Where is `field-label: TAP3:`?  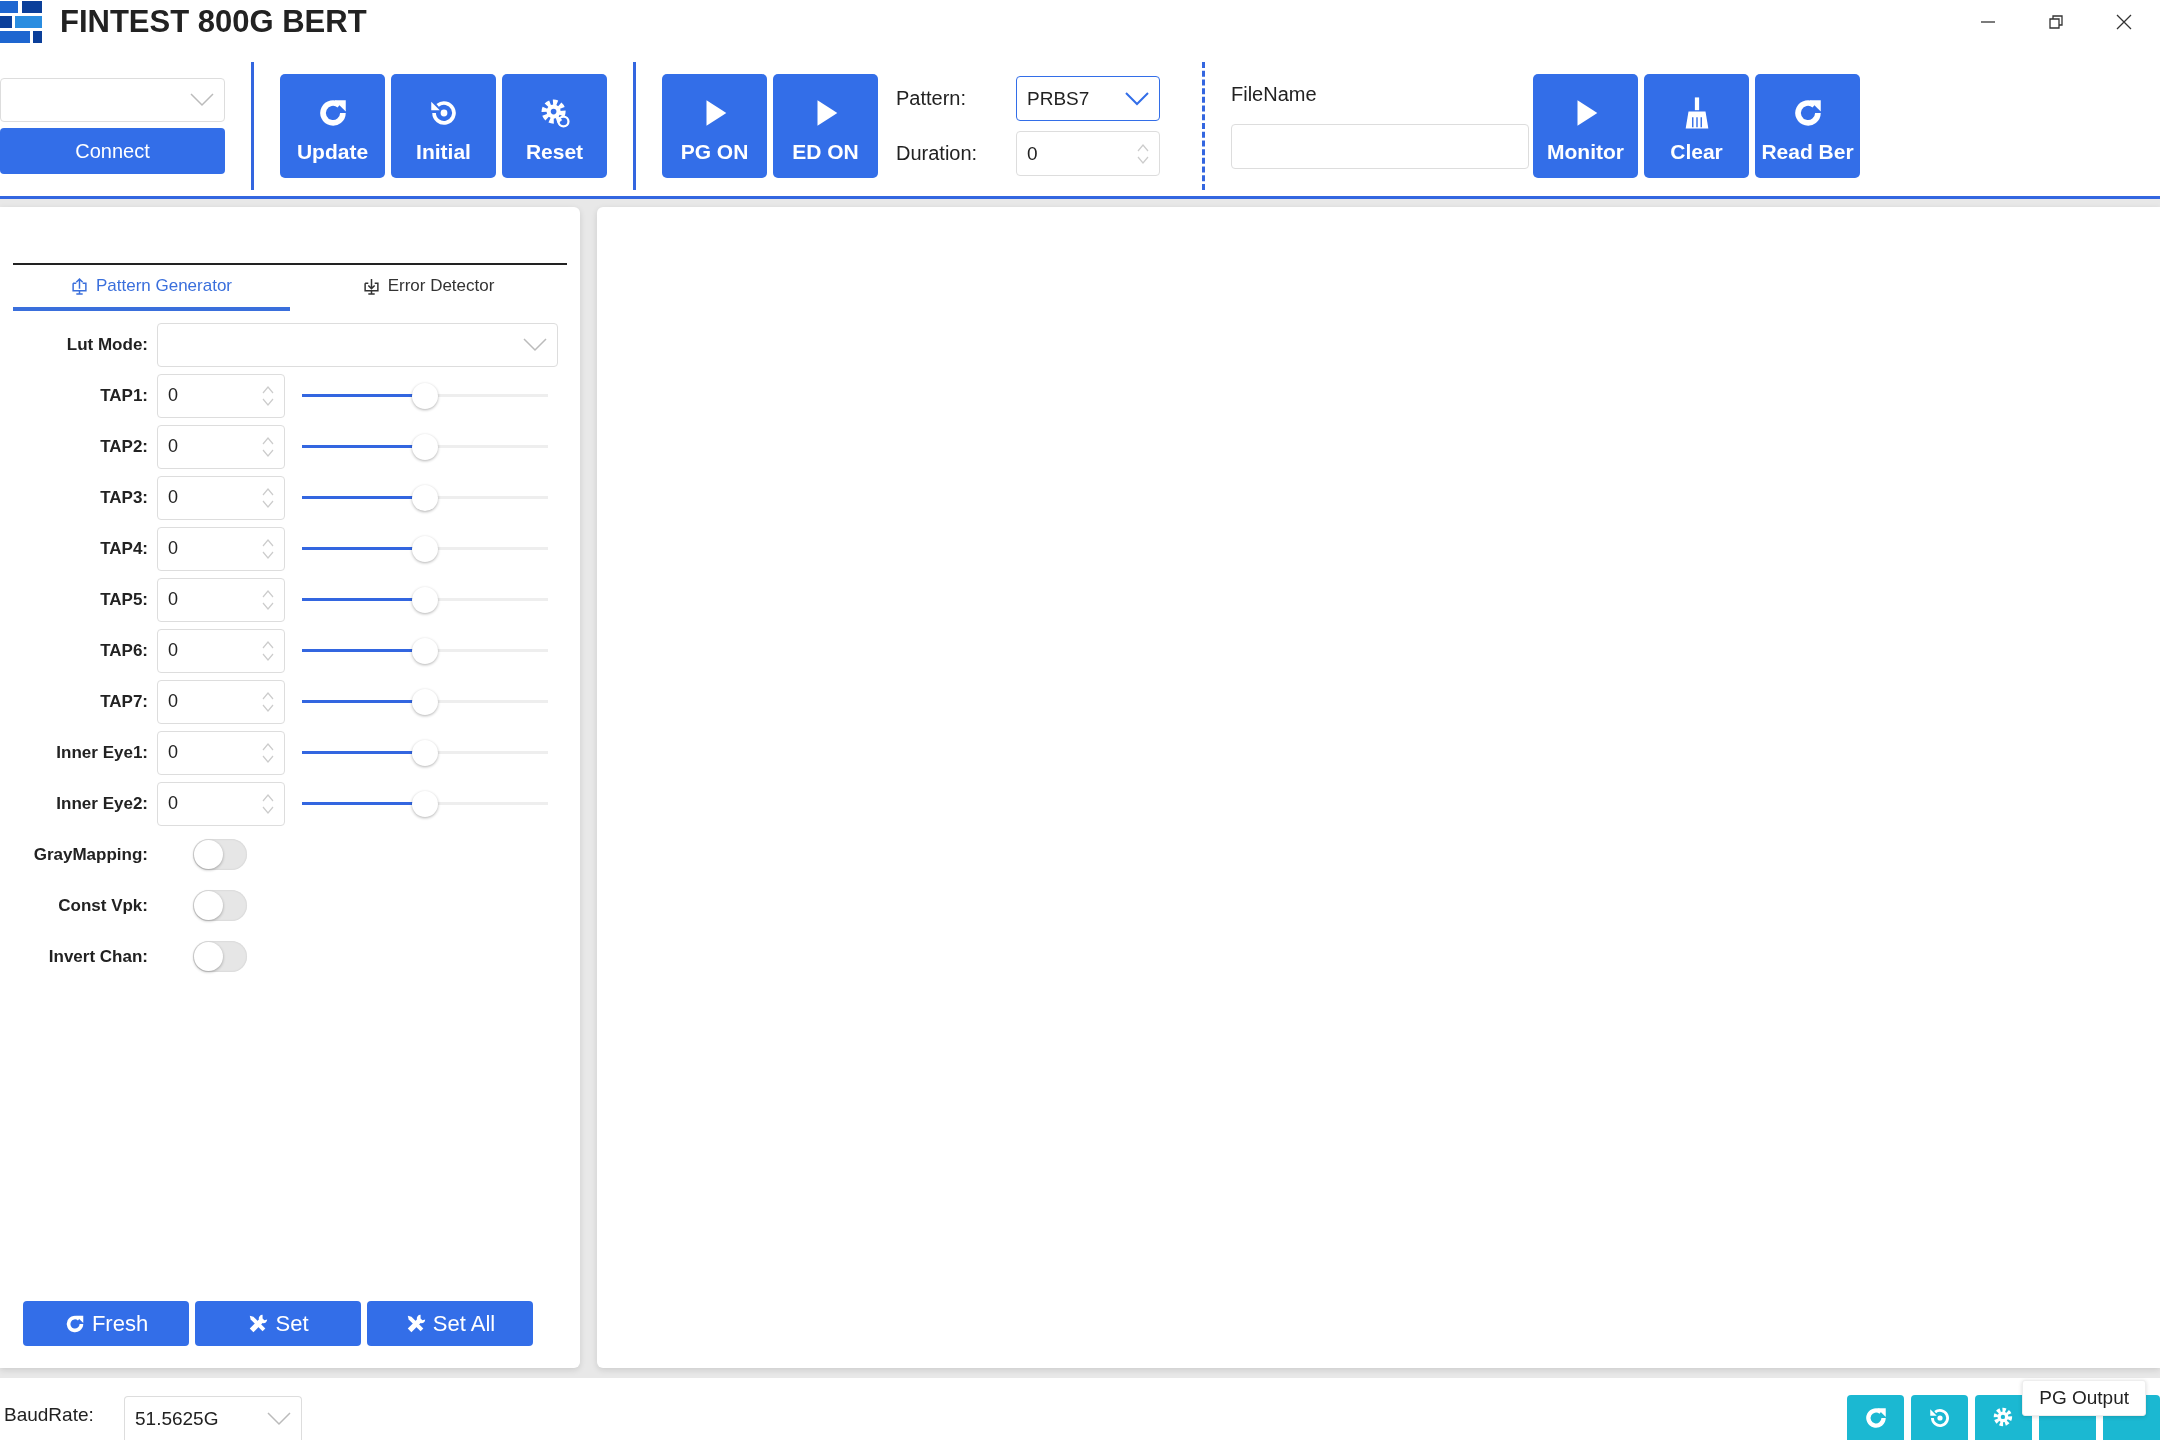 field-label: TAP3: is located at coordinates (123, 497).